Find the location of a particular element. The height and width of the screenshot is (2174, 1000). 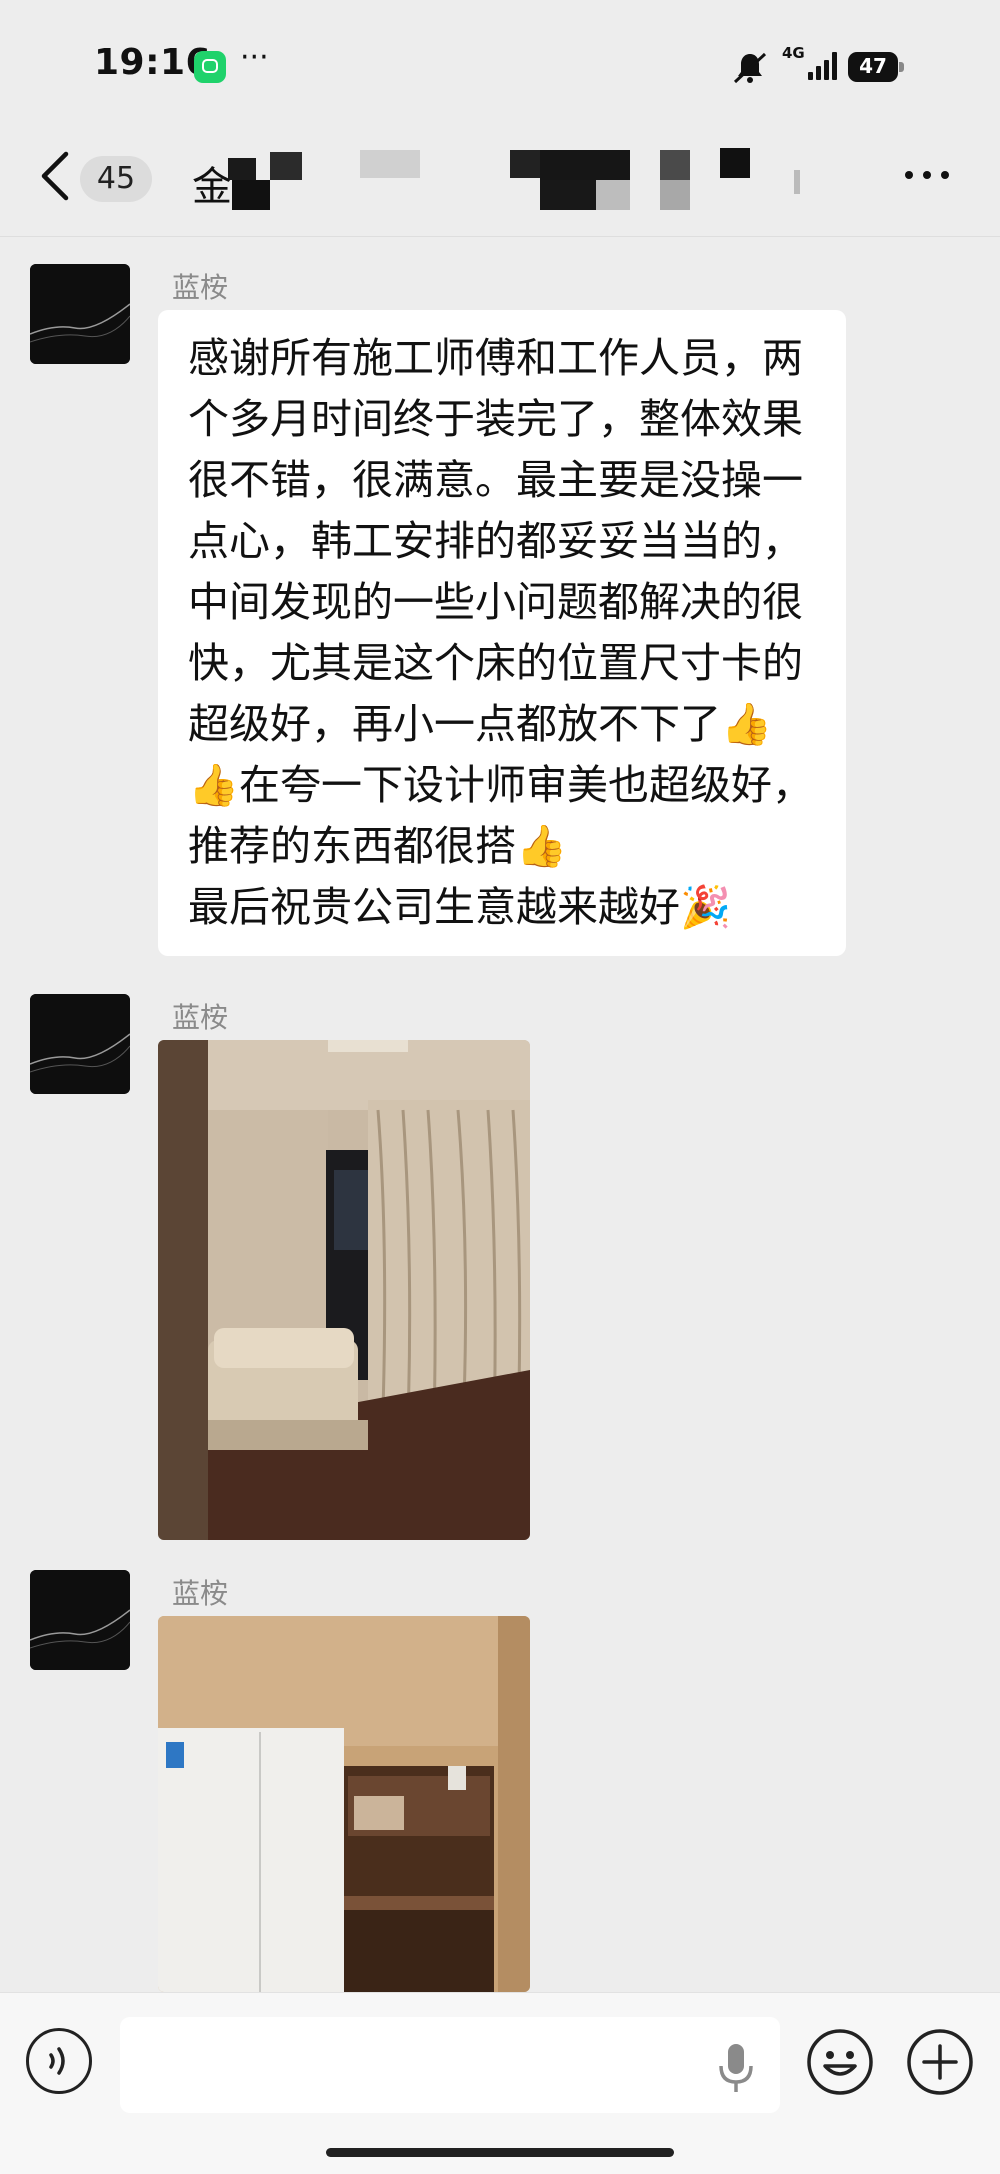

plus-icon is located at coordinates (940, 2062).